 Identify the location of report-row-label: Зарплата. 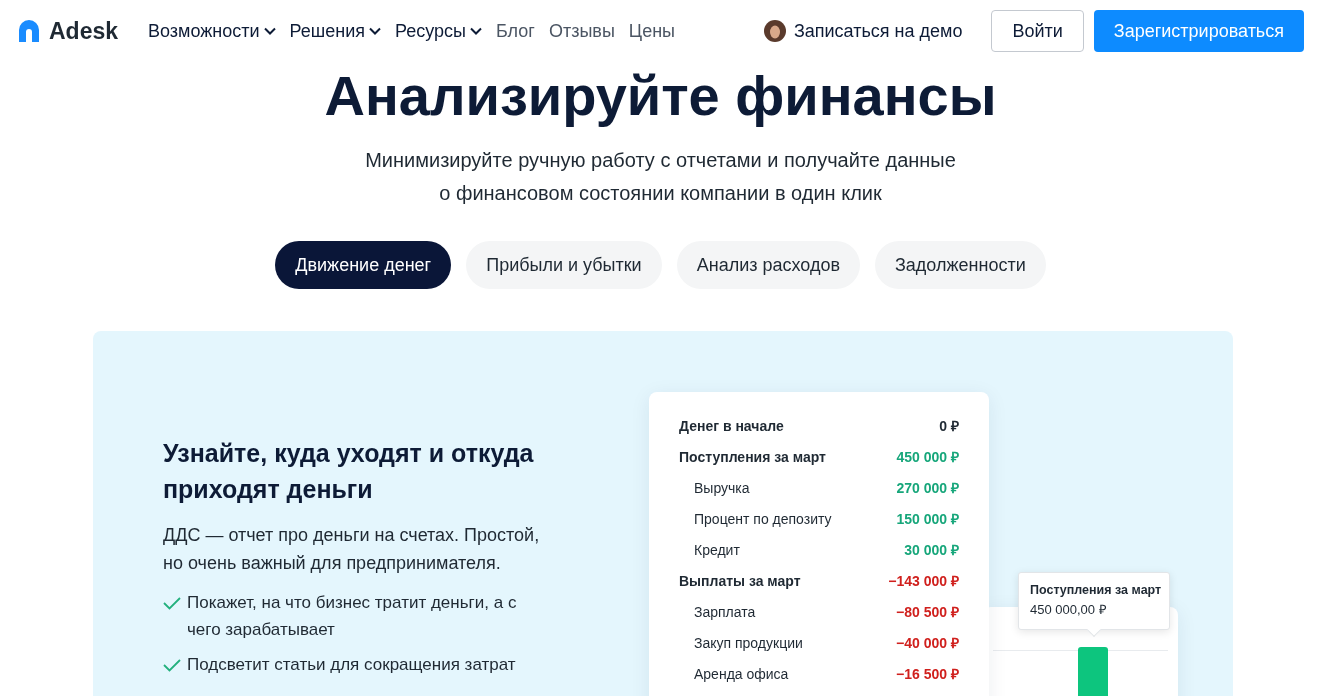
(724, 612).